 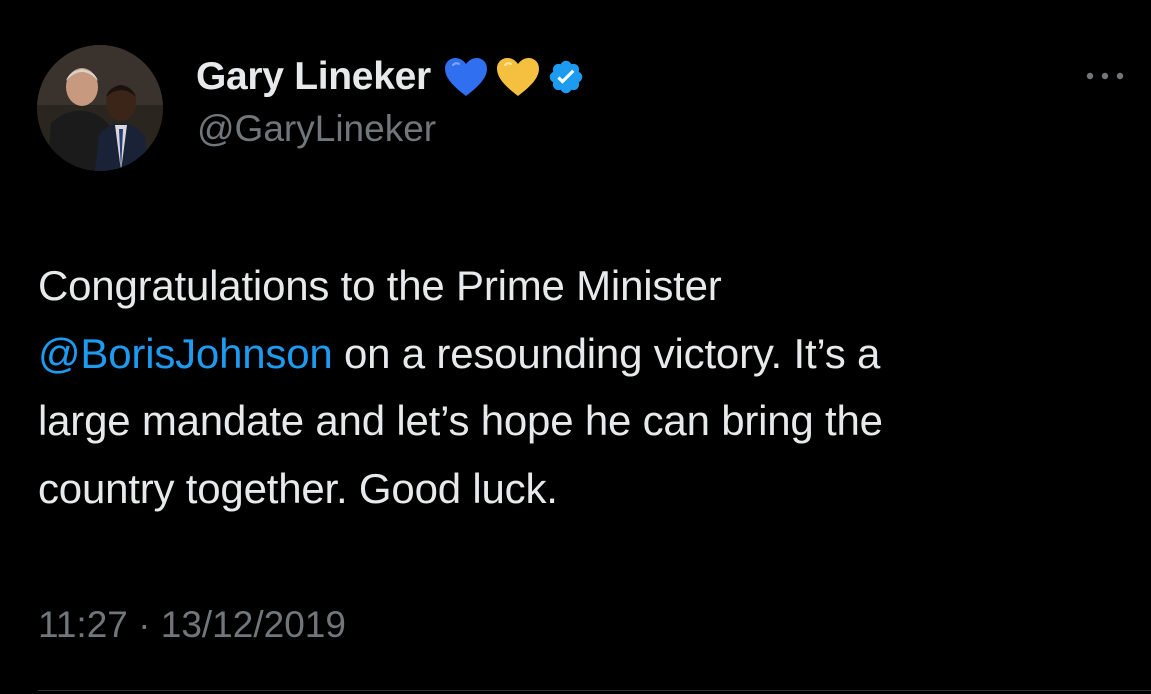 I want to click on tweet-text-line: Congratulations to the Prime Minister, so click(x=380, y=285).